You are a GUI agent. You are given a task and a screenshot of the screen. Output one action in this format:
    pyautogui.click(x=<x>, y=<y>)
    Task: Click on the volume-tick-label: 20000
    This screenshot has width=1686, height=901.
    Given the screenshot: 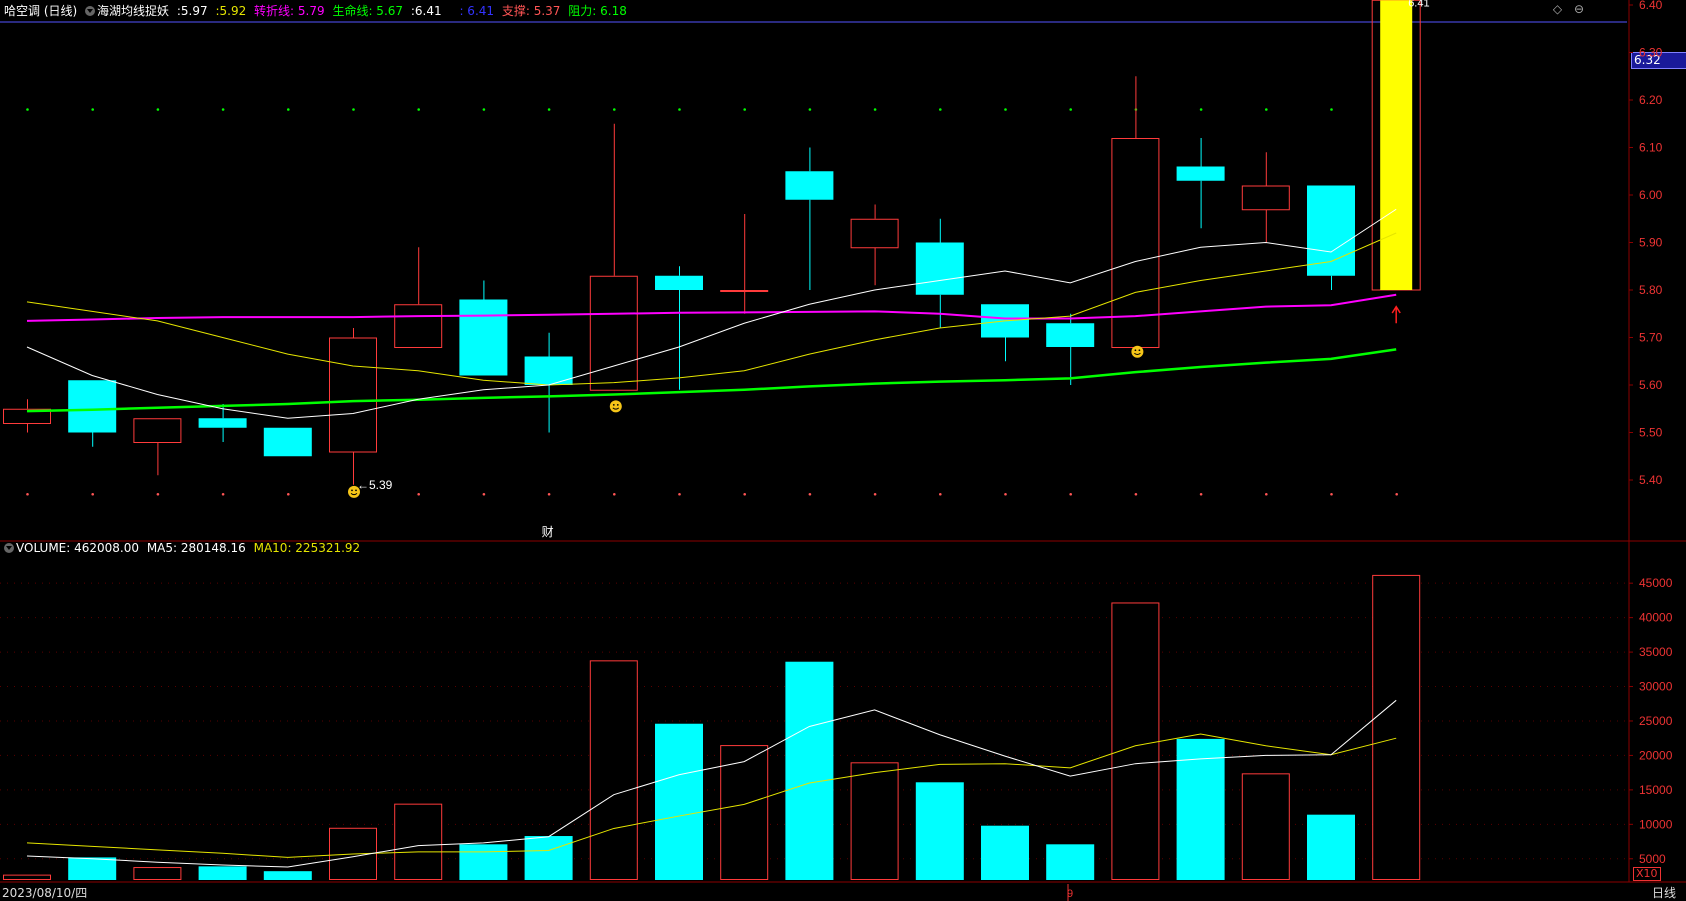 What is the action you would take?
    pyautogui.click(x=1656, y=755)
    